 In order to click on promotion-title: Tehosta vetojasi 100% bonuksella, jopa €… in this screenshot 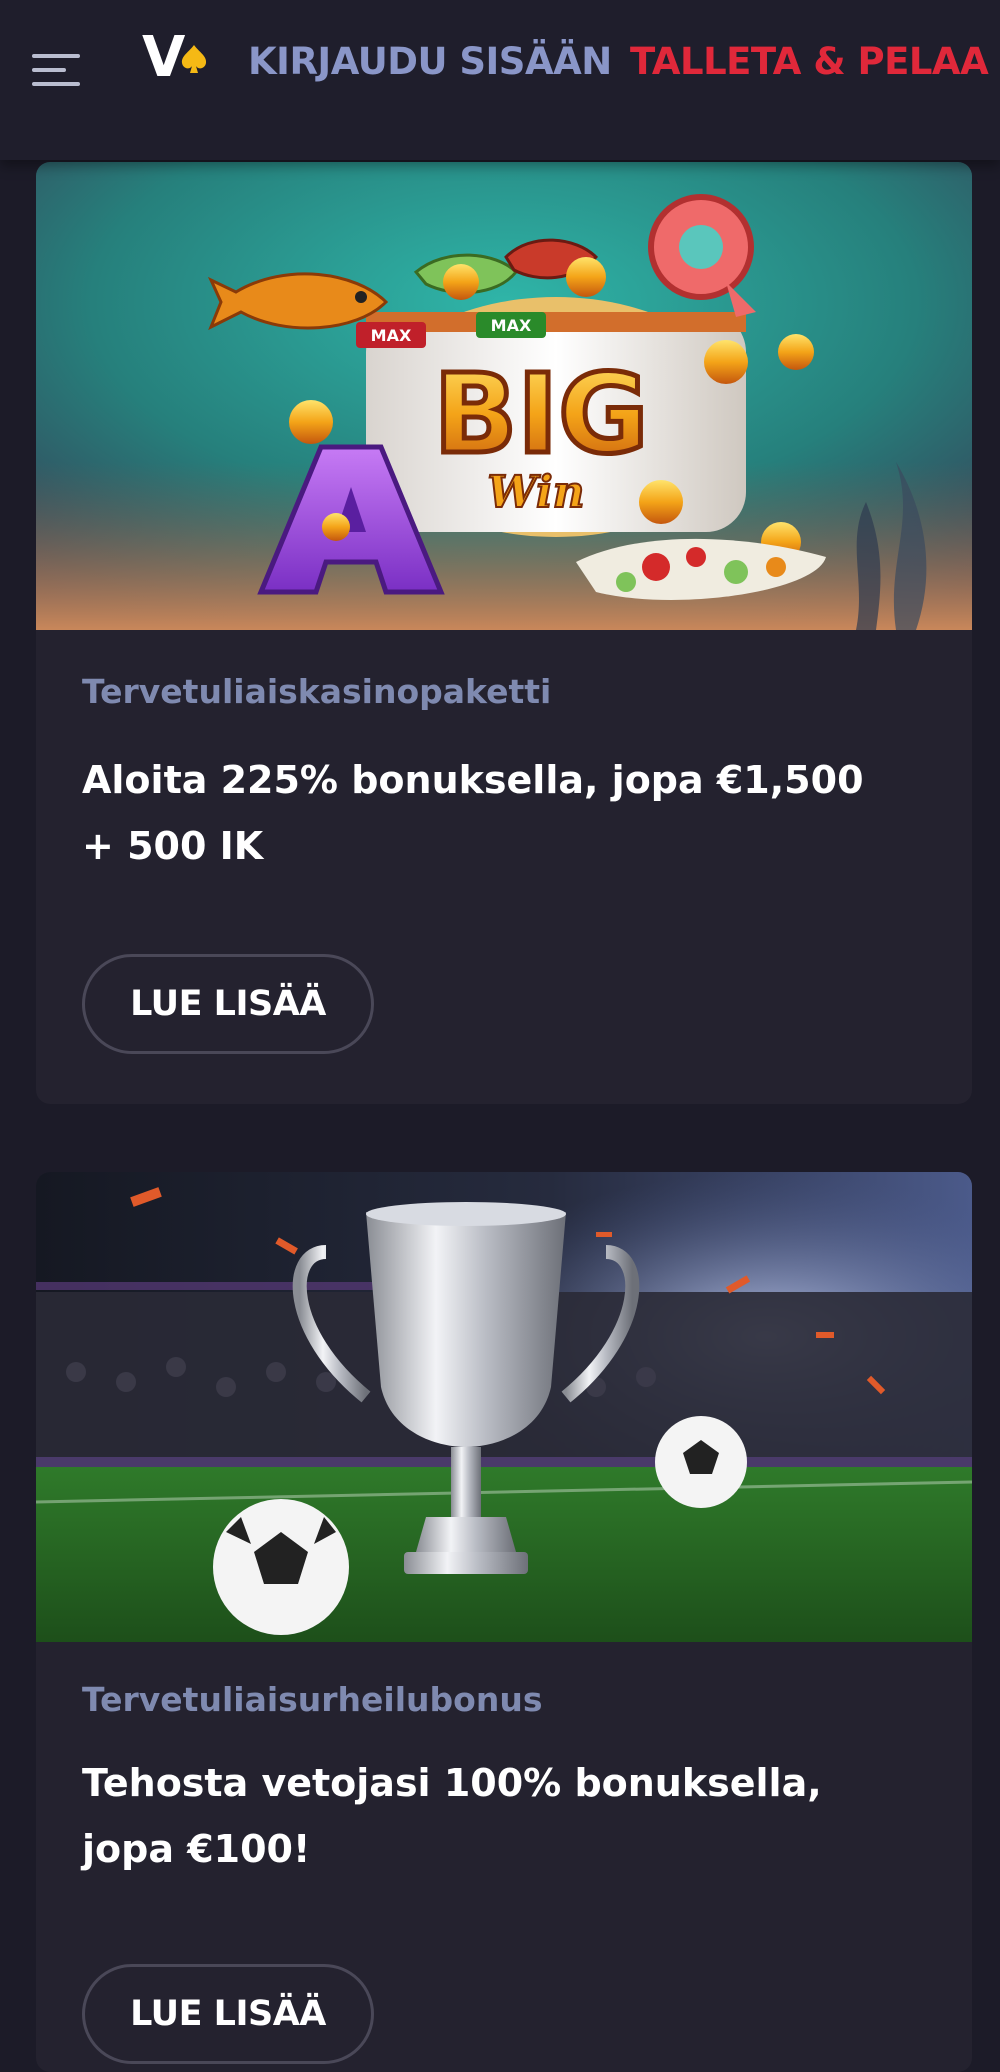, I will do `click(452, 1816)`.